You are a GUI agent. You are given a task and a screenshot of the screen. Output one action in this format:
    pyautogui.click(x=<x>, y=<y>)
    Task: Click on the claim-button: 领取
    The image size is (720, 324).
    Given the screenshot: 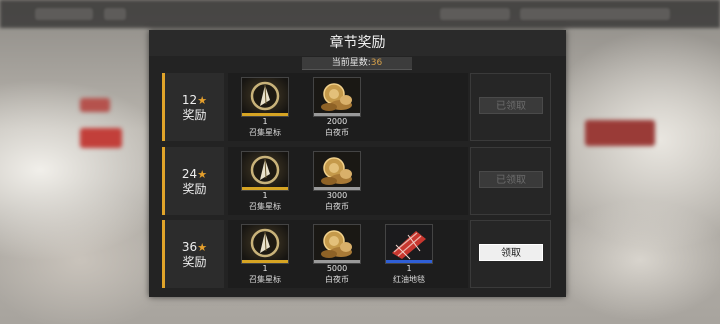 What is the action you would take?
    pyautogui.click(x=511, y=252)
    